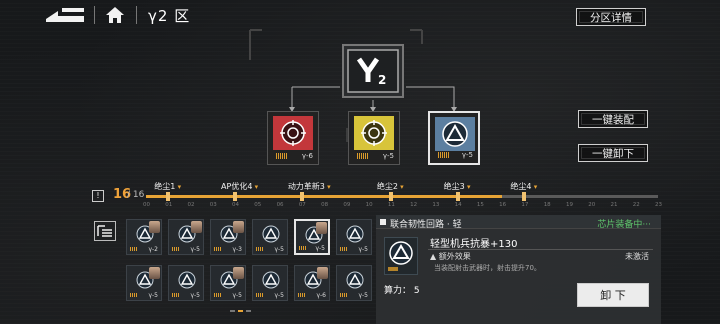 This screenshot has height=324, width=720. What do you see at coordinates (312, 283) in the screenshot?
I see `inventory-chip: γ-6` at bounding box center [312, 283].